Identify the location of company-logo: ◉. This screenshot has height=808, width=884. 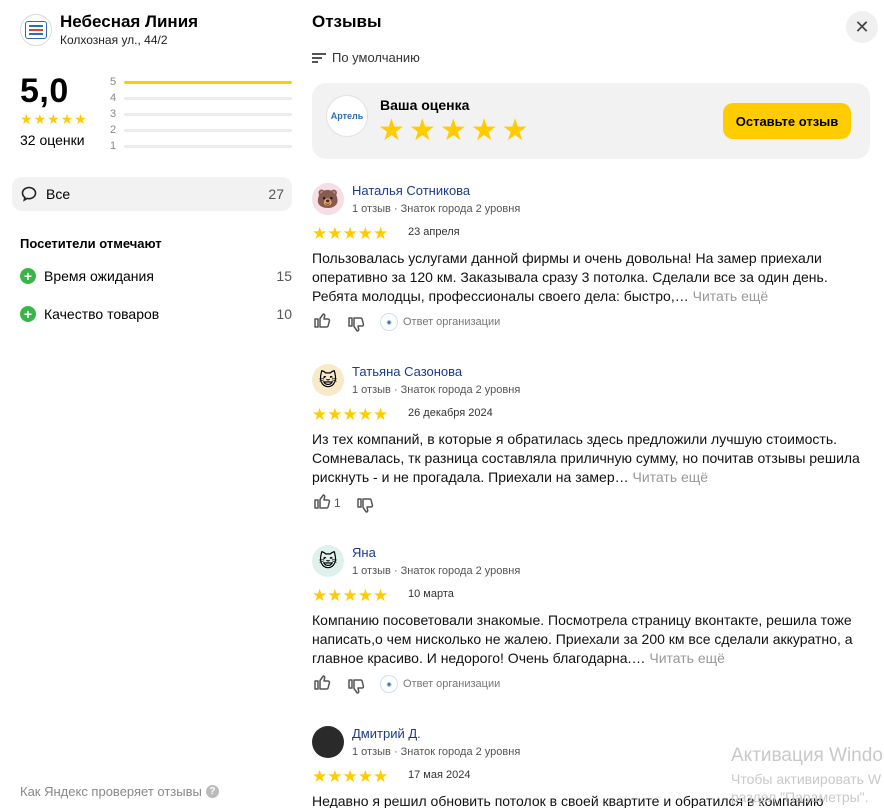
(389, 684).